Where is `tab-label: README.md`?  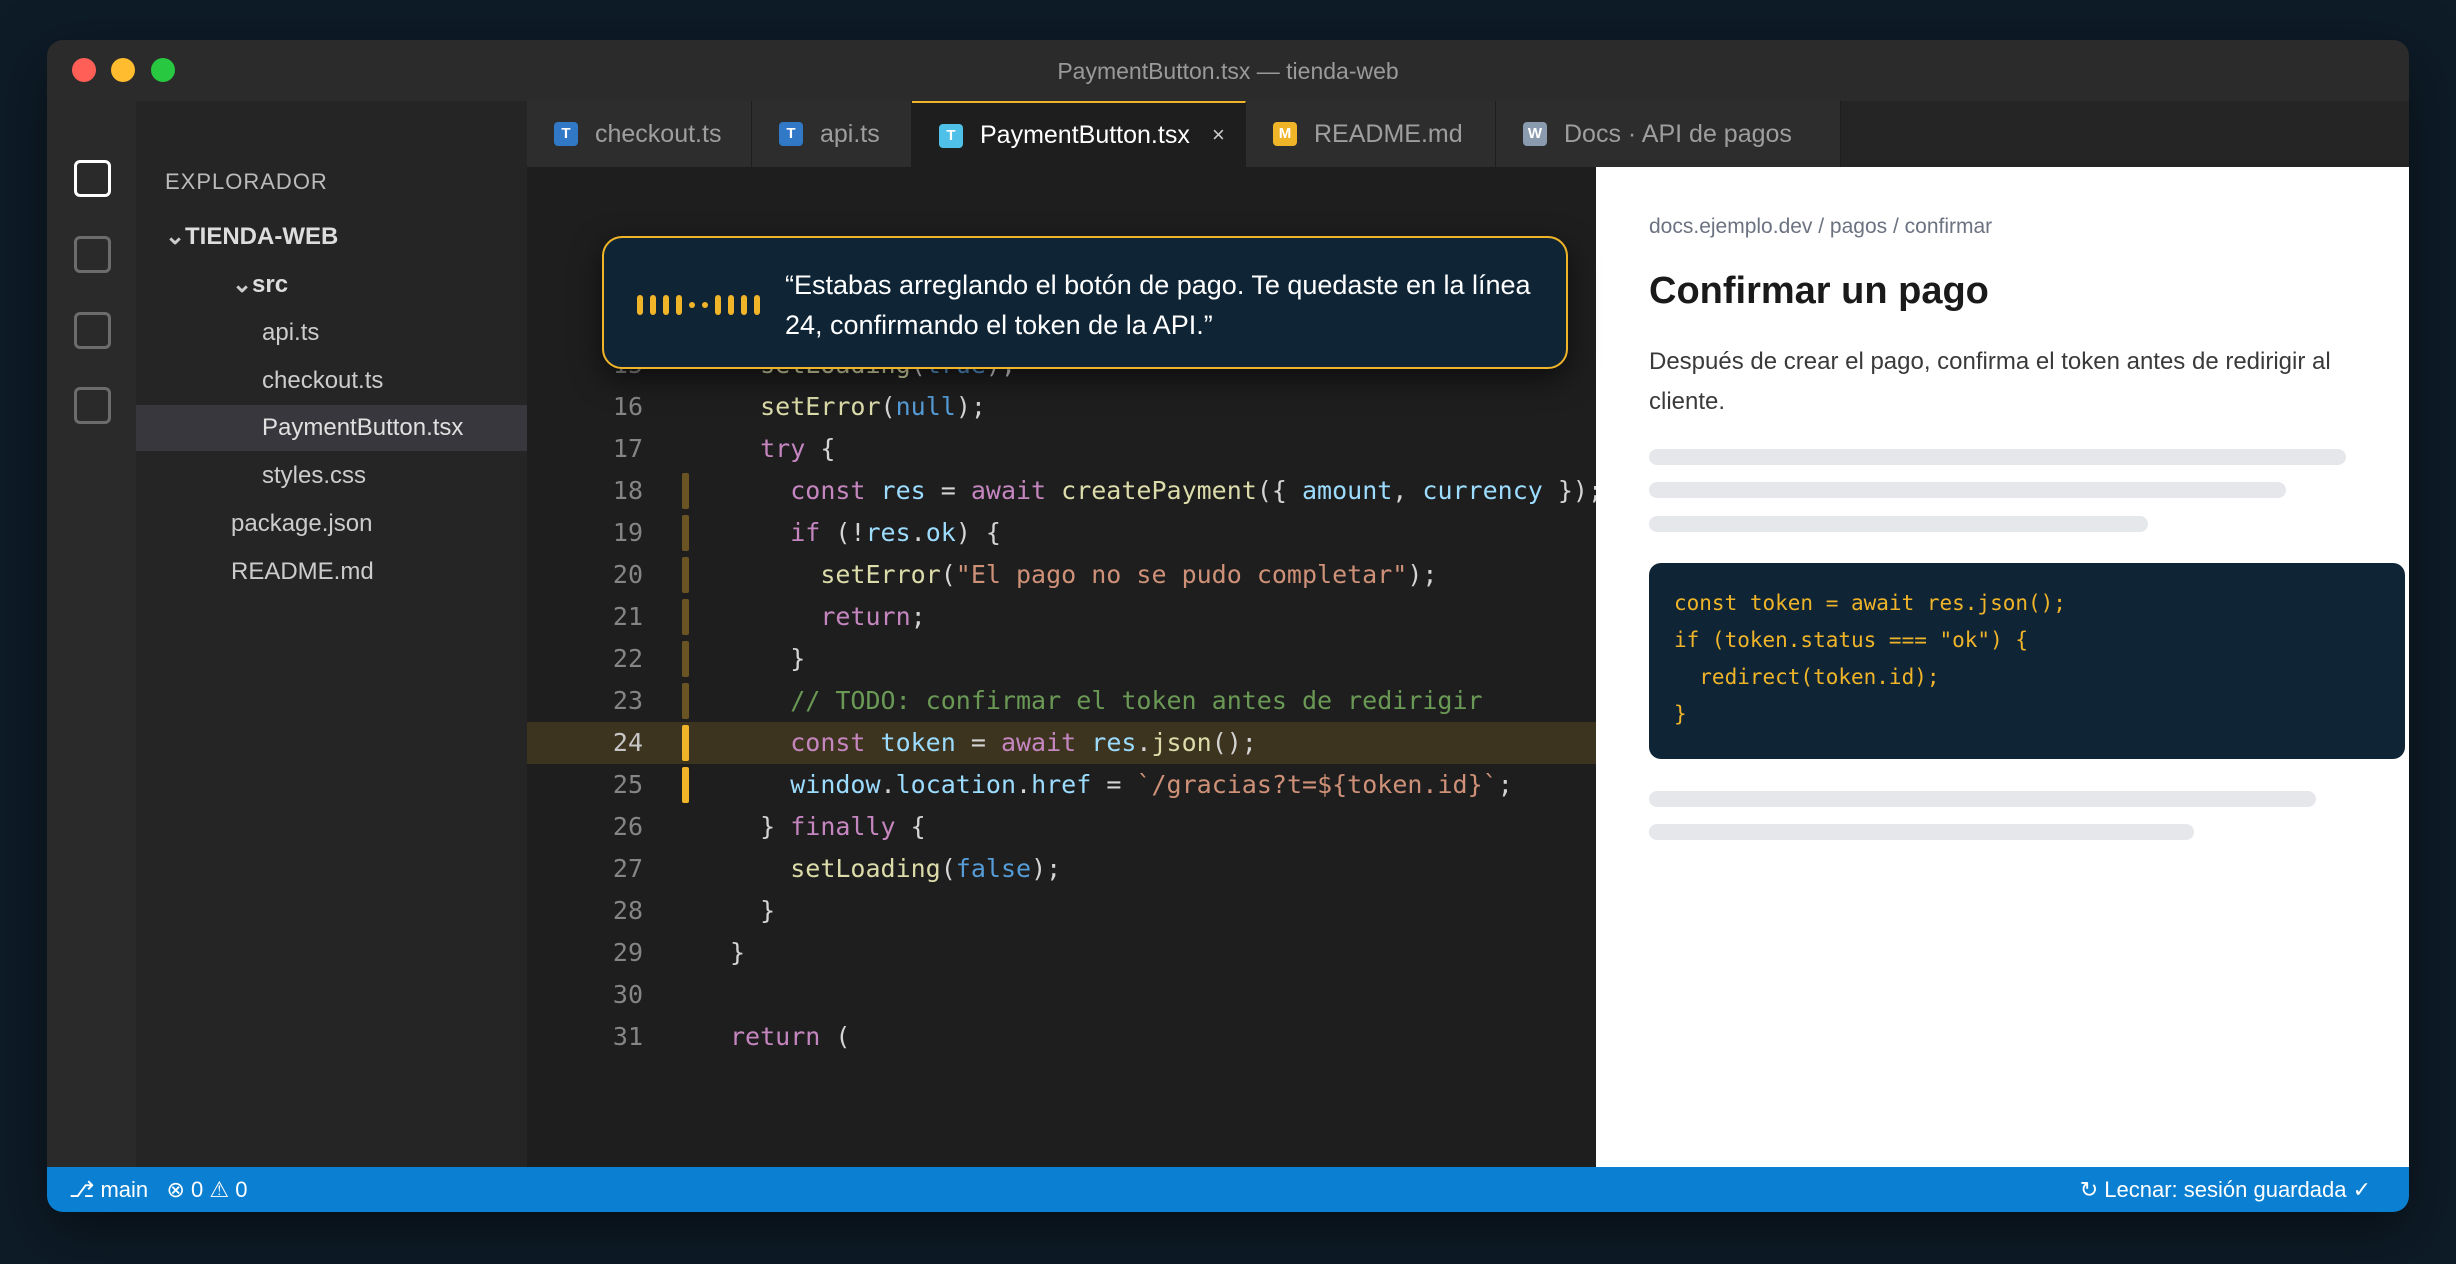
tab-label: README.md is located at coordinates (1388, 134).